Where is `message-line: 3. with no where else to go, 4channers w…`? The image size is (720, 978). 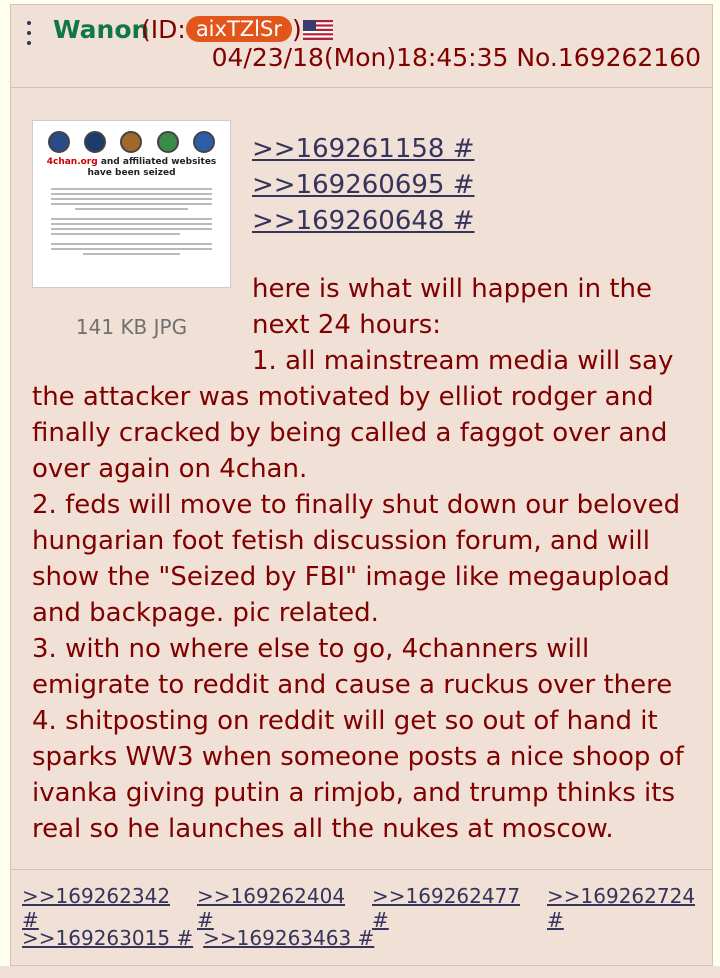 message-line: 3. with no where else to go, 4channers w… is located at coordinates (352, 667).